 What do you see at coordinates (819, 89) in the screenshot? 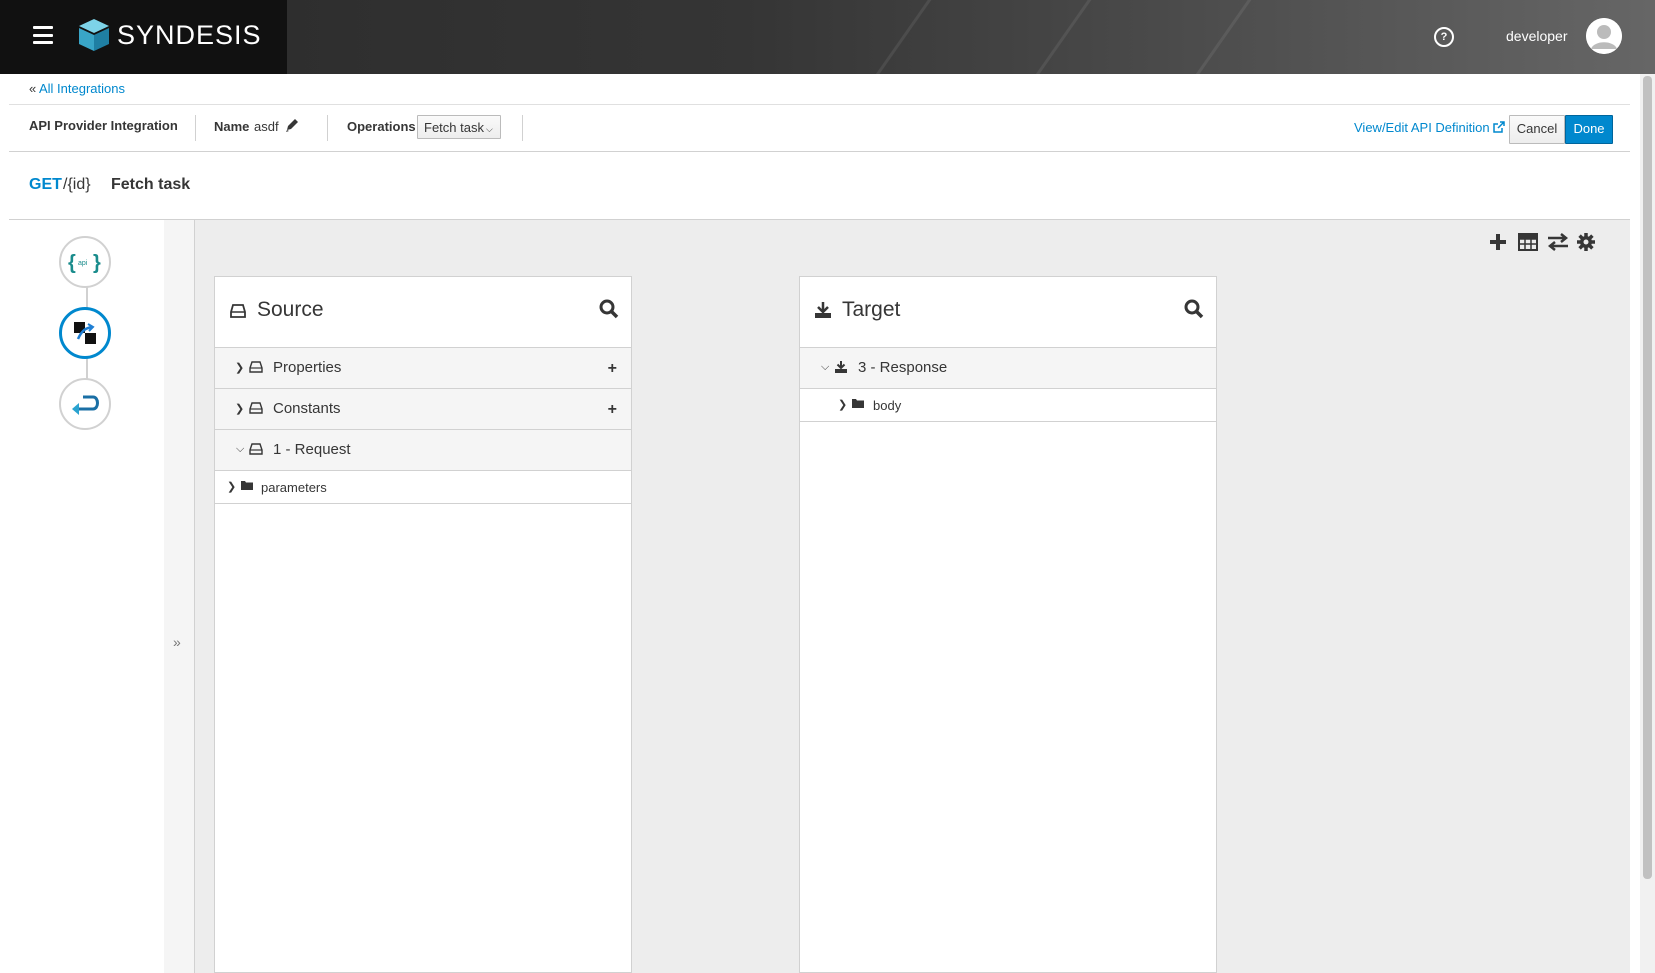
I see `breadcrumb: « All Integrations` at bounding box center [819, 89].